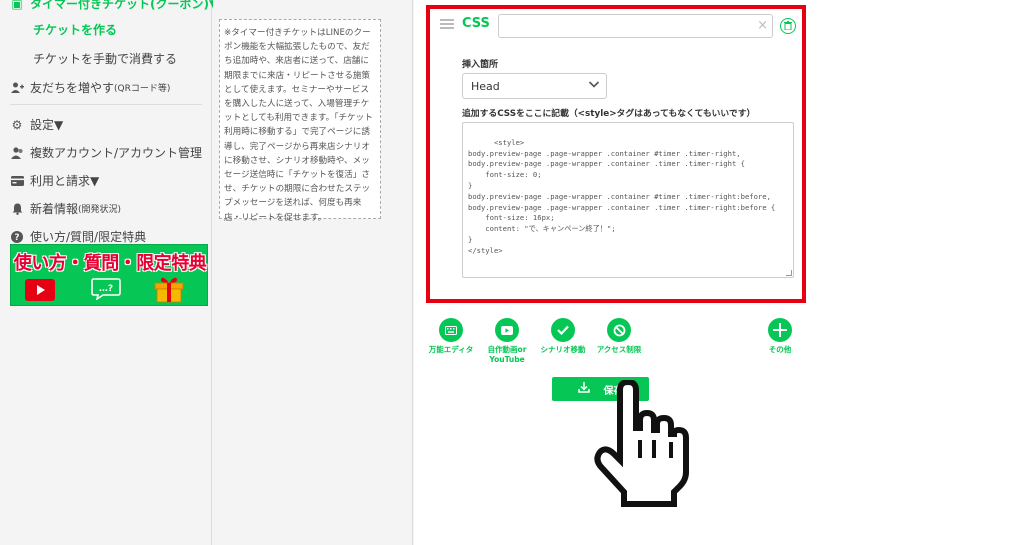 The height and width of the screenshot is (545, 1024). Describe the element at coordinates (563, 330) in the screenshot. I see `check-icon` at that location.